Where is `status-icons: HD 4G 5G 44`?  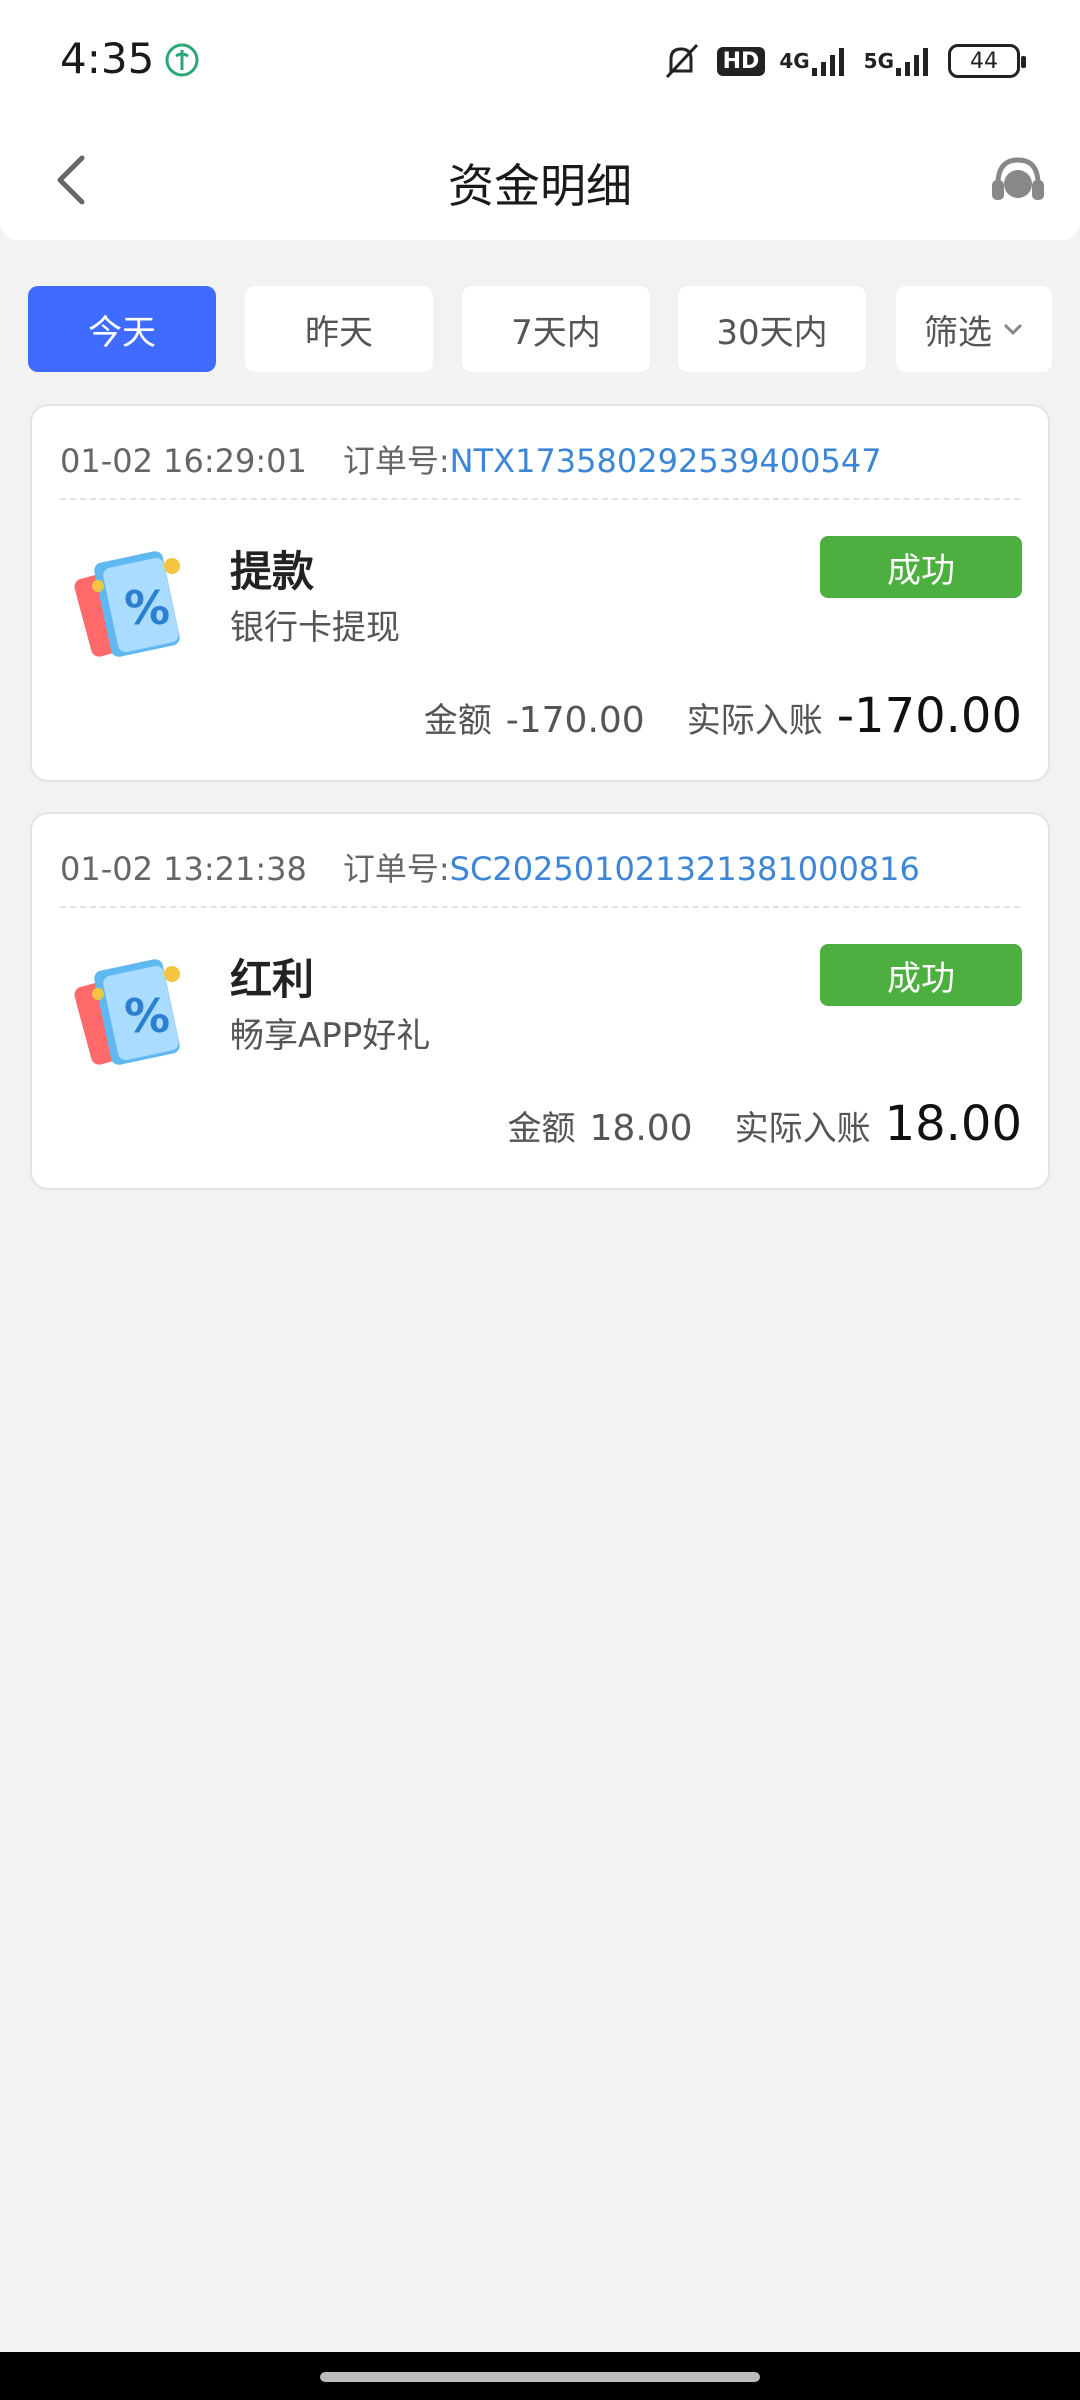 status-icons: HD 4G 5G 44 is located at coordinates (842, 61).